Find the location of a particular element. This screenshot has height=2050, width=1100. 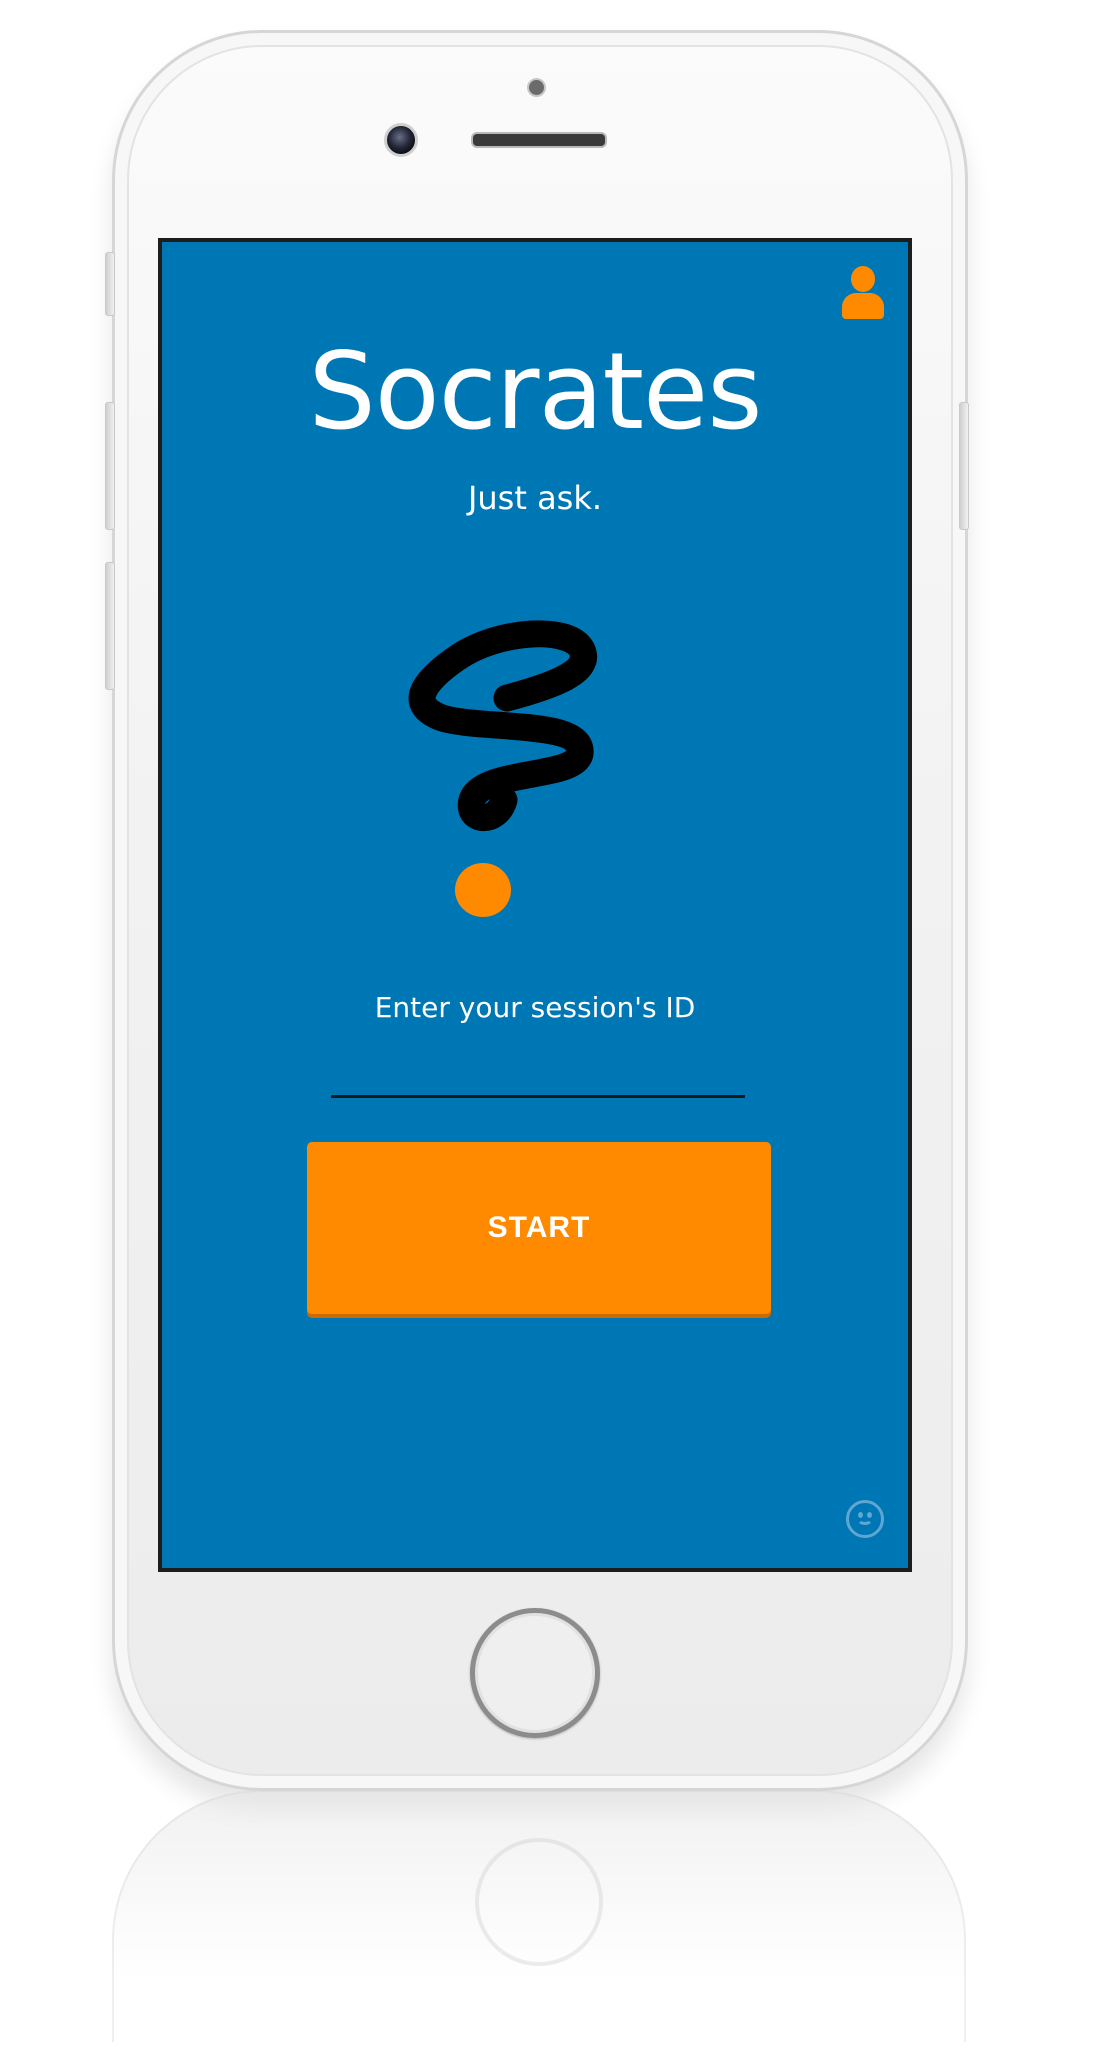

mute-switch is located at coordinates (110, 284).